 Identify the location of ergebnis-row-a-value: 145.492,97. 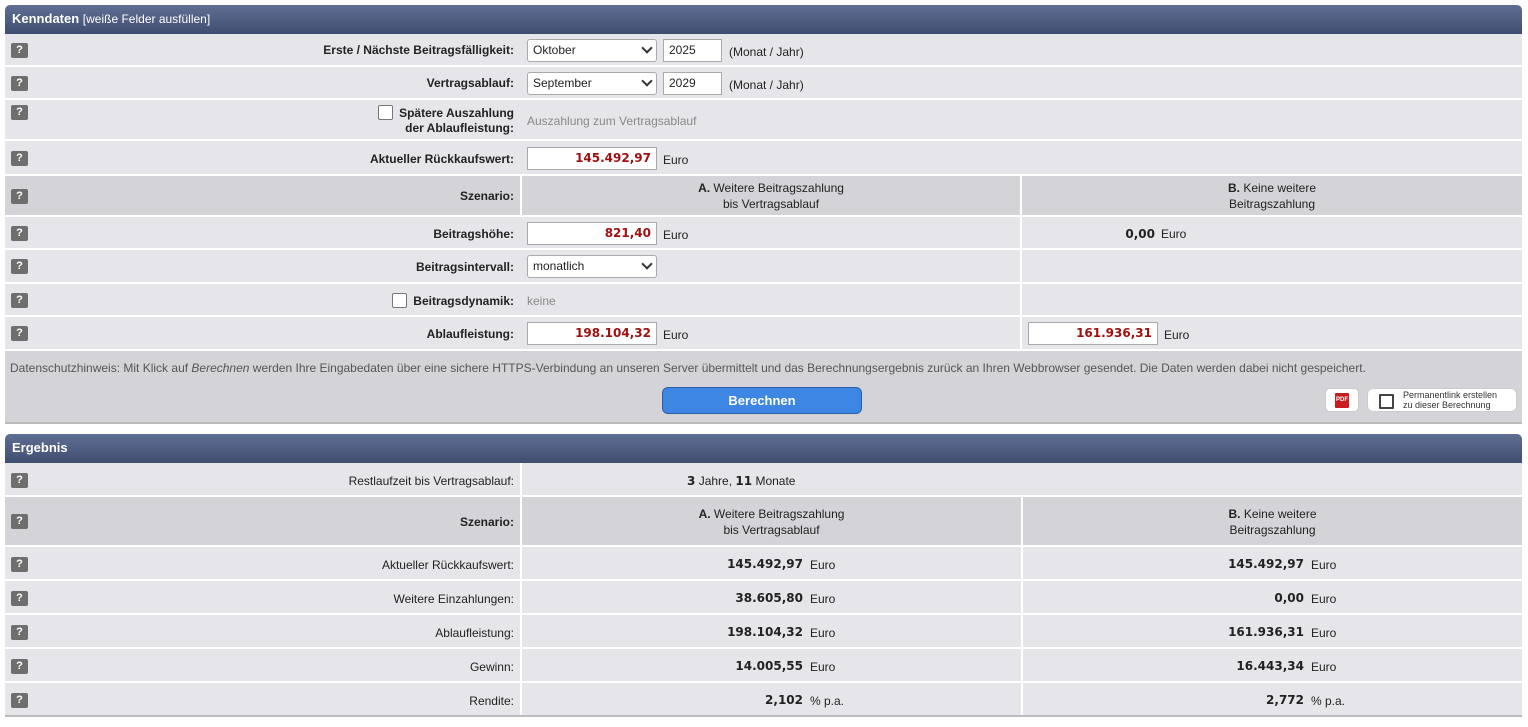
(765, 564).